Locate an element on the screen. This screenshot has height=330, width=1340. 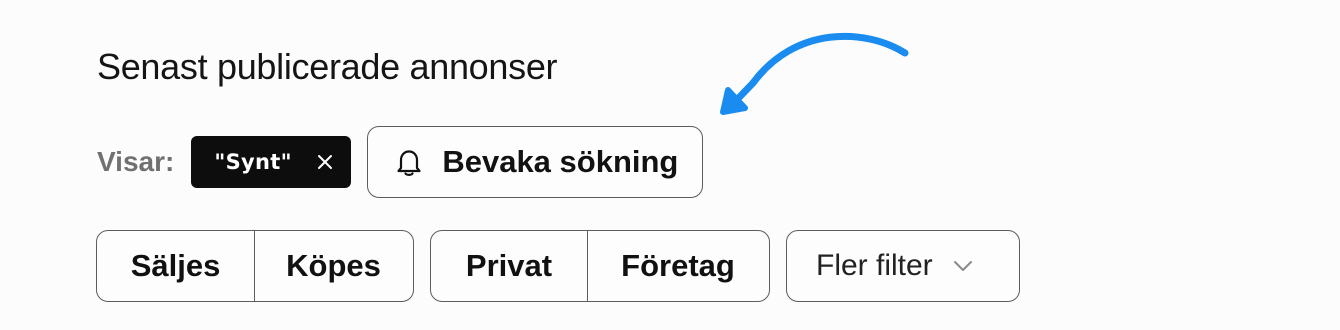
filter-company: Företag is located at coordinates (677, 266).